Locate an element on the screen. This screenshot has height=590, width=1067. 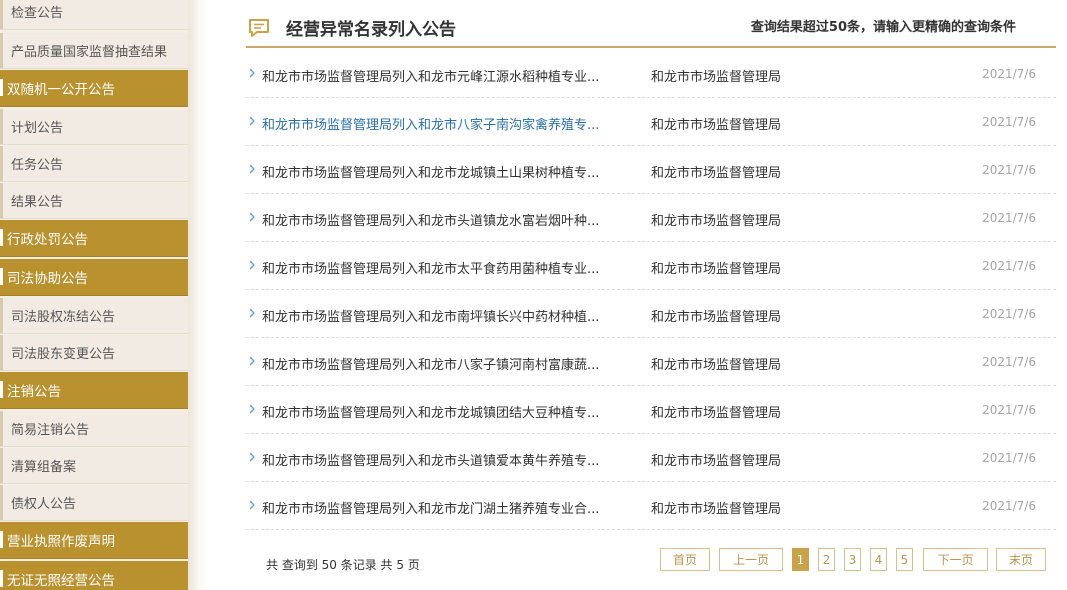
sidebar-item-creditor: 债权人公告 is located at coordinates (94, 503).